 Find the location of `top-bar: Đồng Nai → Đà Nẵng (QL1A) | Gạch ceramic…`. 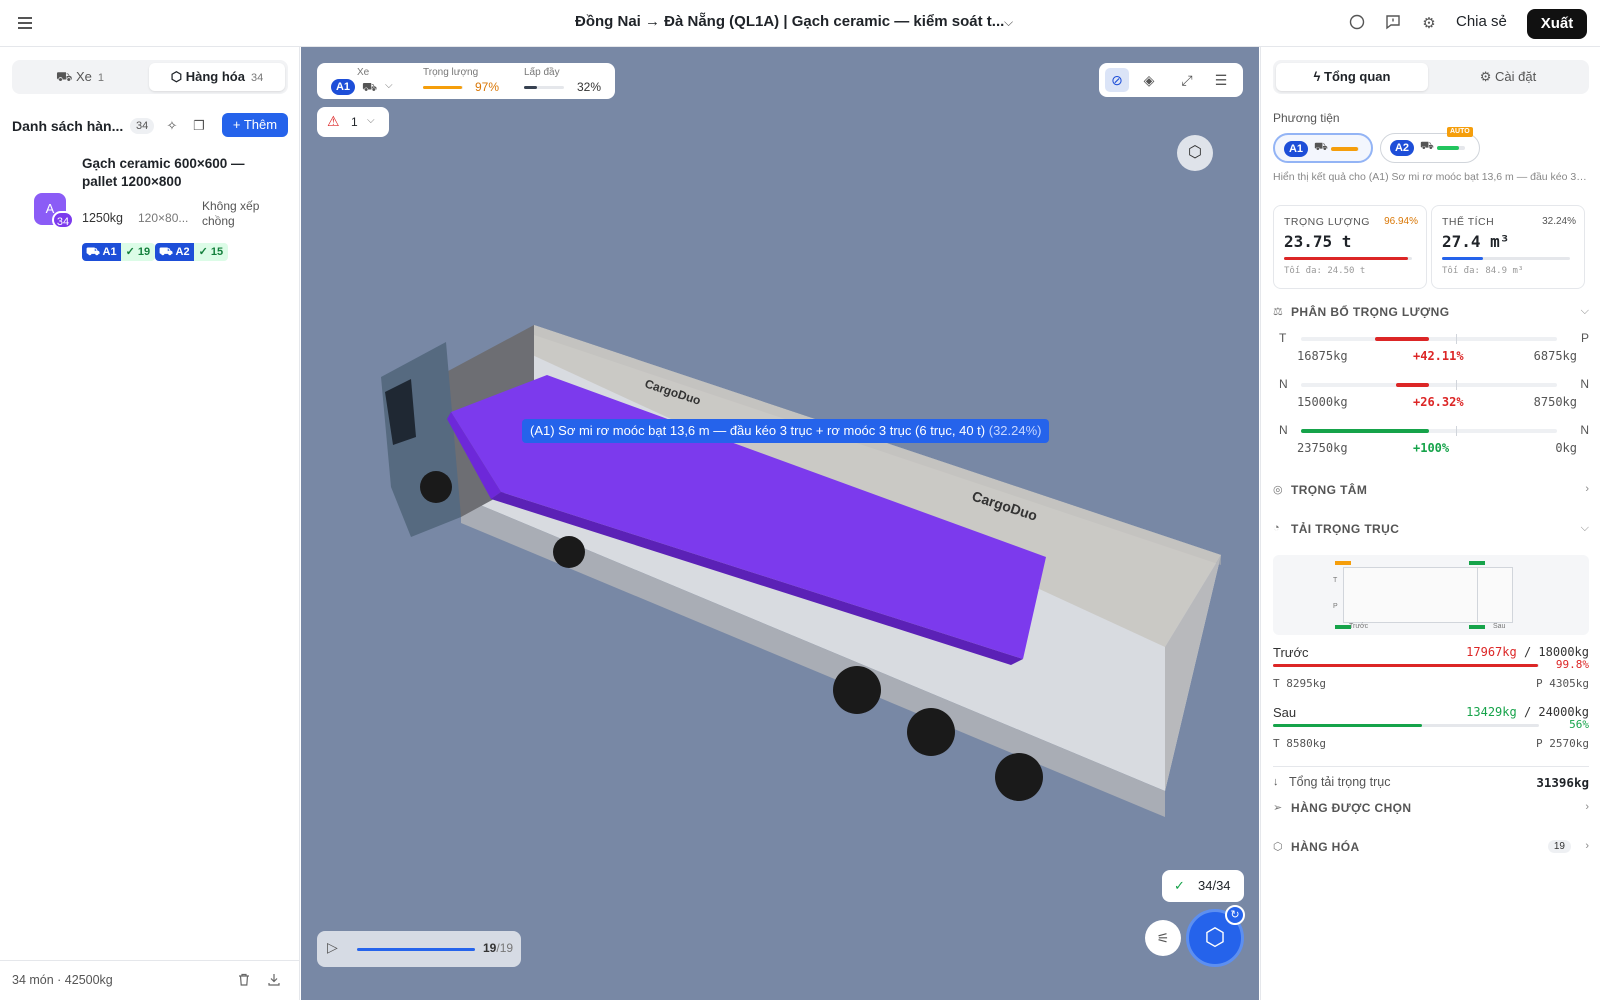

top-bar: Đồng Nai → Đà Nẵng (QL1A) | Gạch ceramic… is located at coordinates (800, 23).